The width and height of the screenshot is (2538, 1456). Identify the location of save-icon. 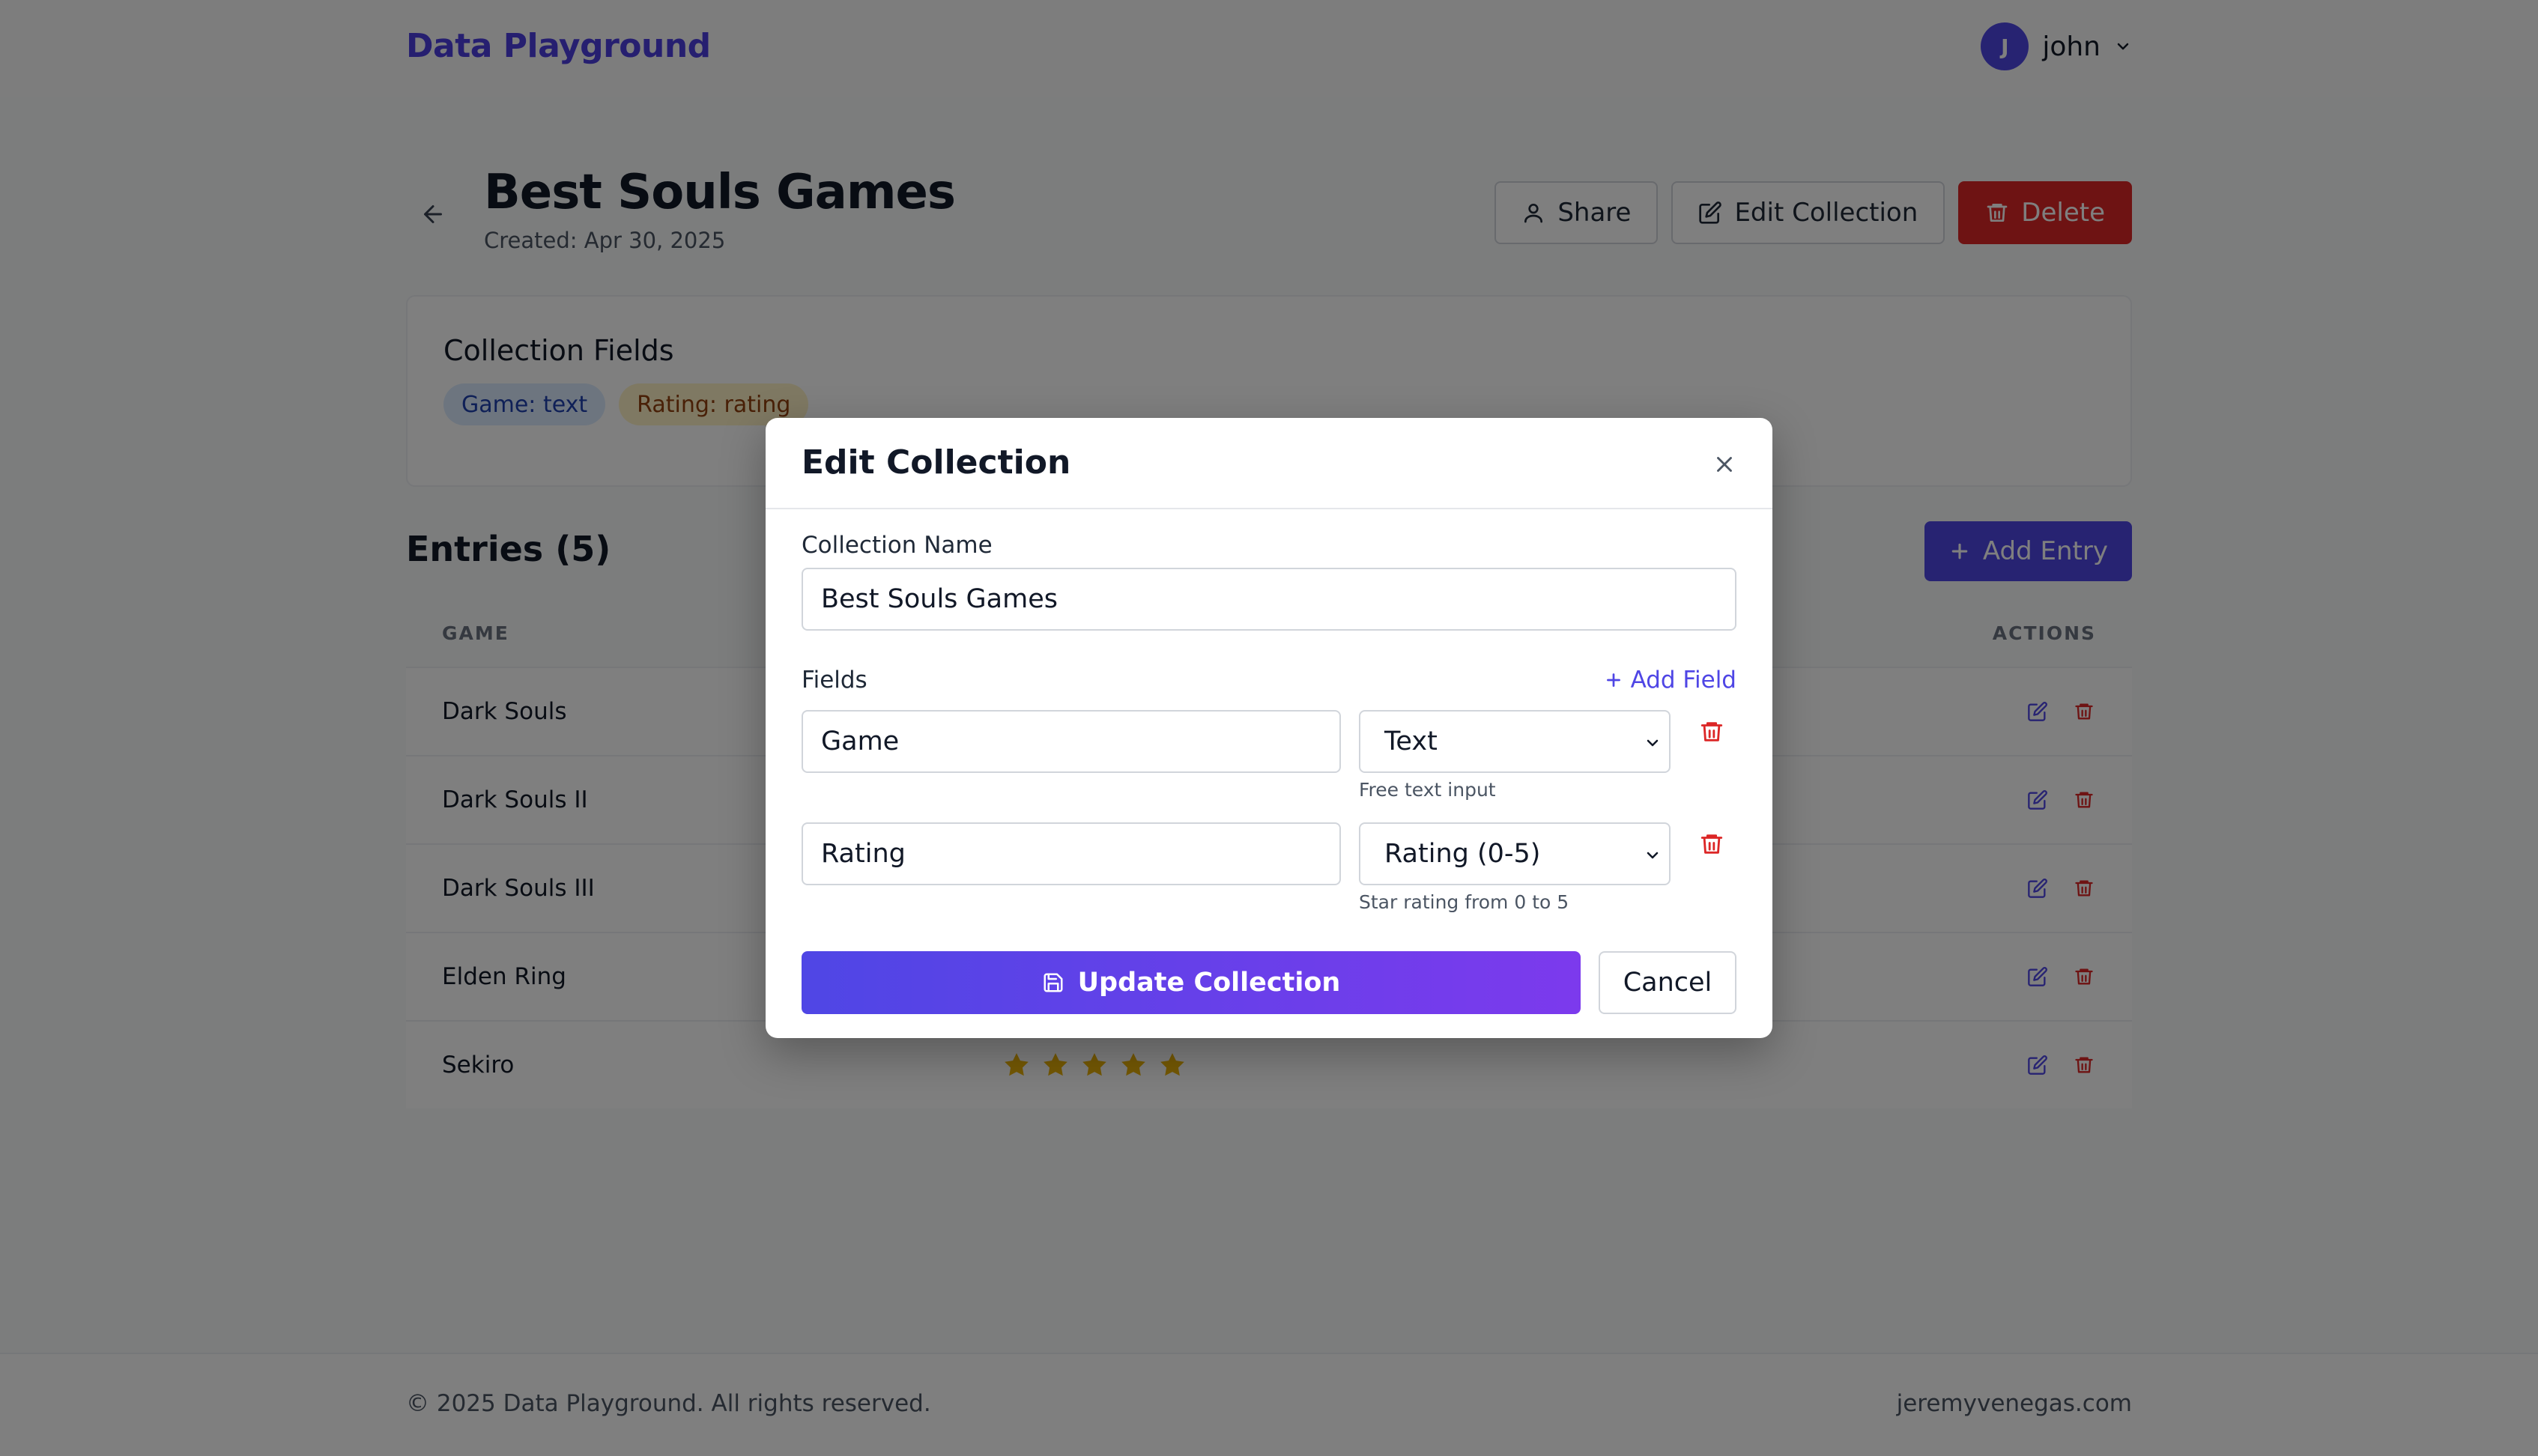
(1053, 982).